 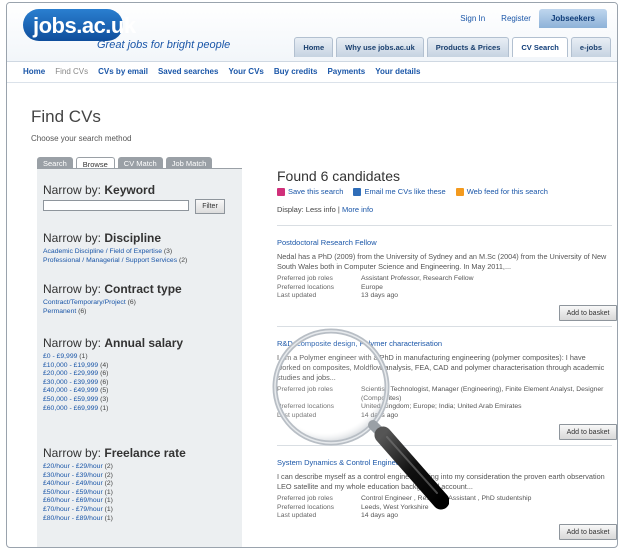 What do you see at coordinates (140, 510) in the screenshot?
I see `list-item: £70/hour - £79/hour (1)` at bounding box center [140, 510].